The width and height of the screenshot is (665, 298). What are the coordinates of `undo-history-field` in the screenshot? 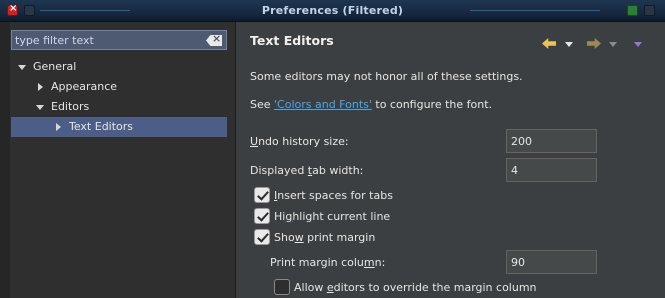 It's located at (551, 141).